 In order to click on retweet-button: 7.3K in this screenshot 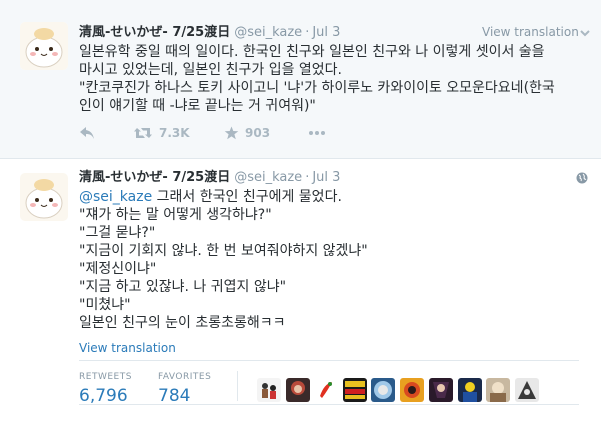, I will do `click(161, 133)`.